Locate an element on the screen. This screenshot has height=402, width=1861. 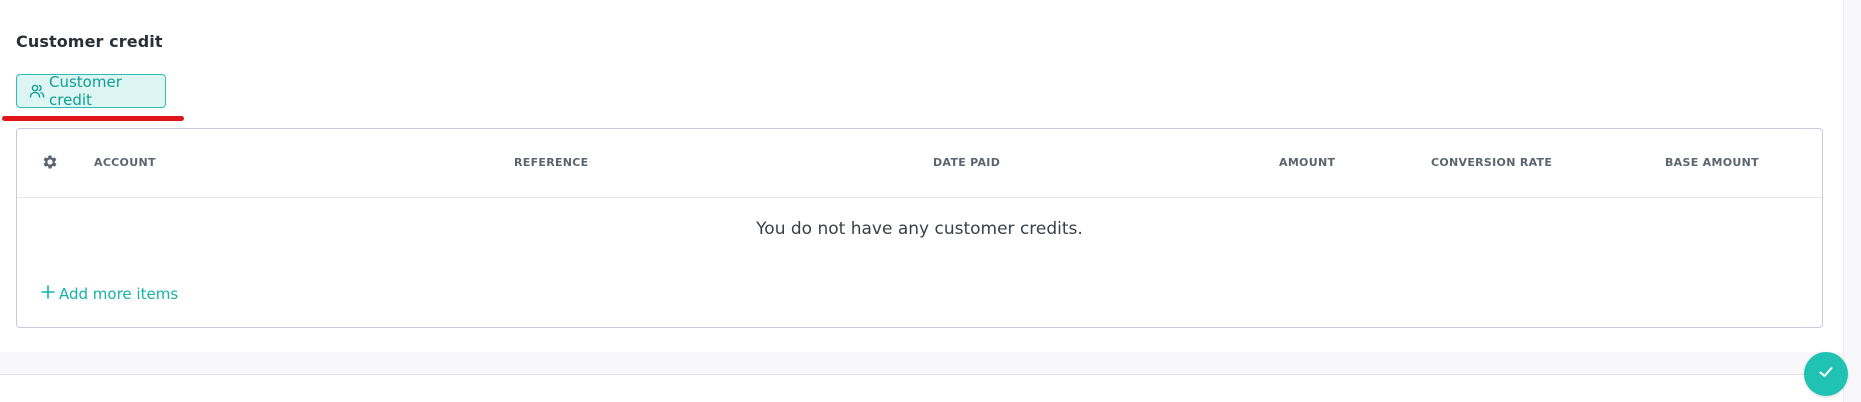
users-icon is located at coordinates (37, 91).